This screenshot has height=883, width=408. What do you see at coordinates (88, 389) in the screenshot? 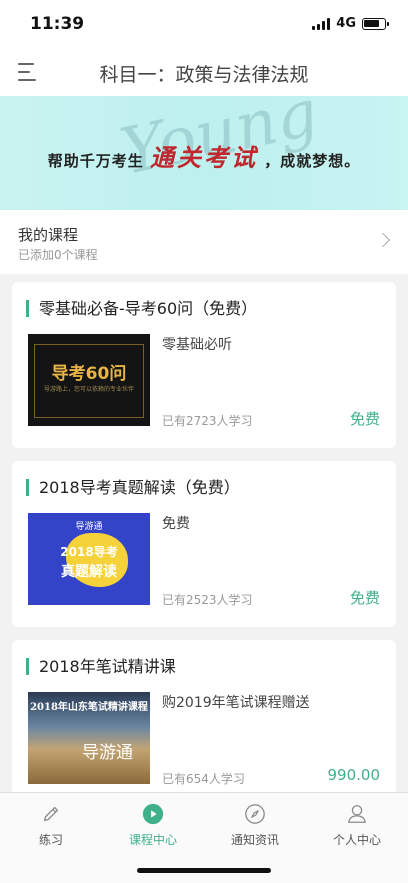
I see `thumbnail-subtitle: 导游路上，您可以依赖的专业伙伴` at bounding box center [88, 389].